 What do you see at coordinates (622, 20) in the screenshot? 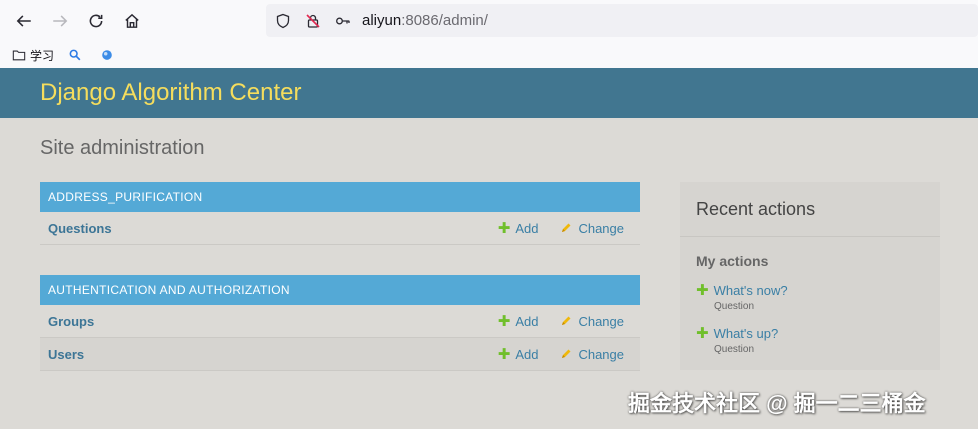
I see `url-bar: aliyun:8086/admin/` at bounding box center [622, 20].